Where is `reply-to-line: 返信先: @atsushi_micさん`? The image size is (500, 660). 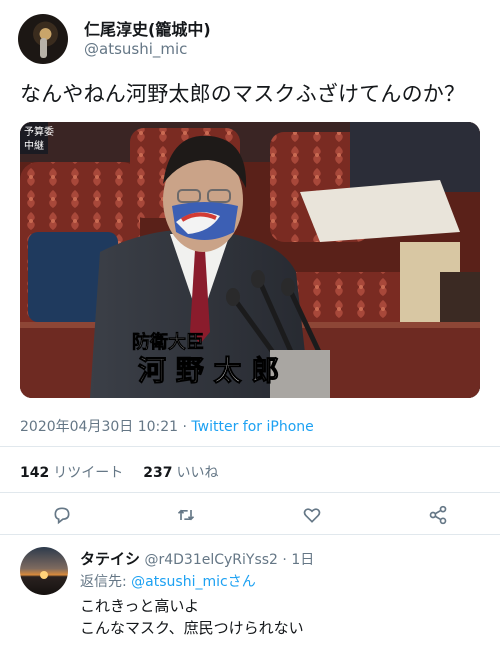
reply-to-line: 返信先: @atsushi_micさん is located at coordinates (168, 581).